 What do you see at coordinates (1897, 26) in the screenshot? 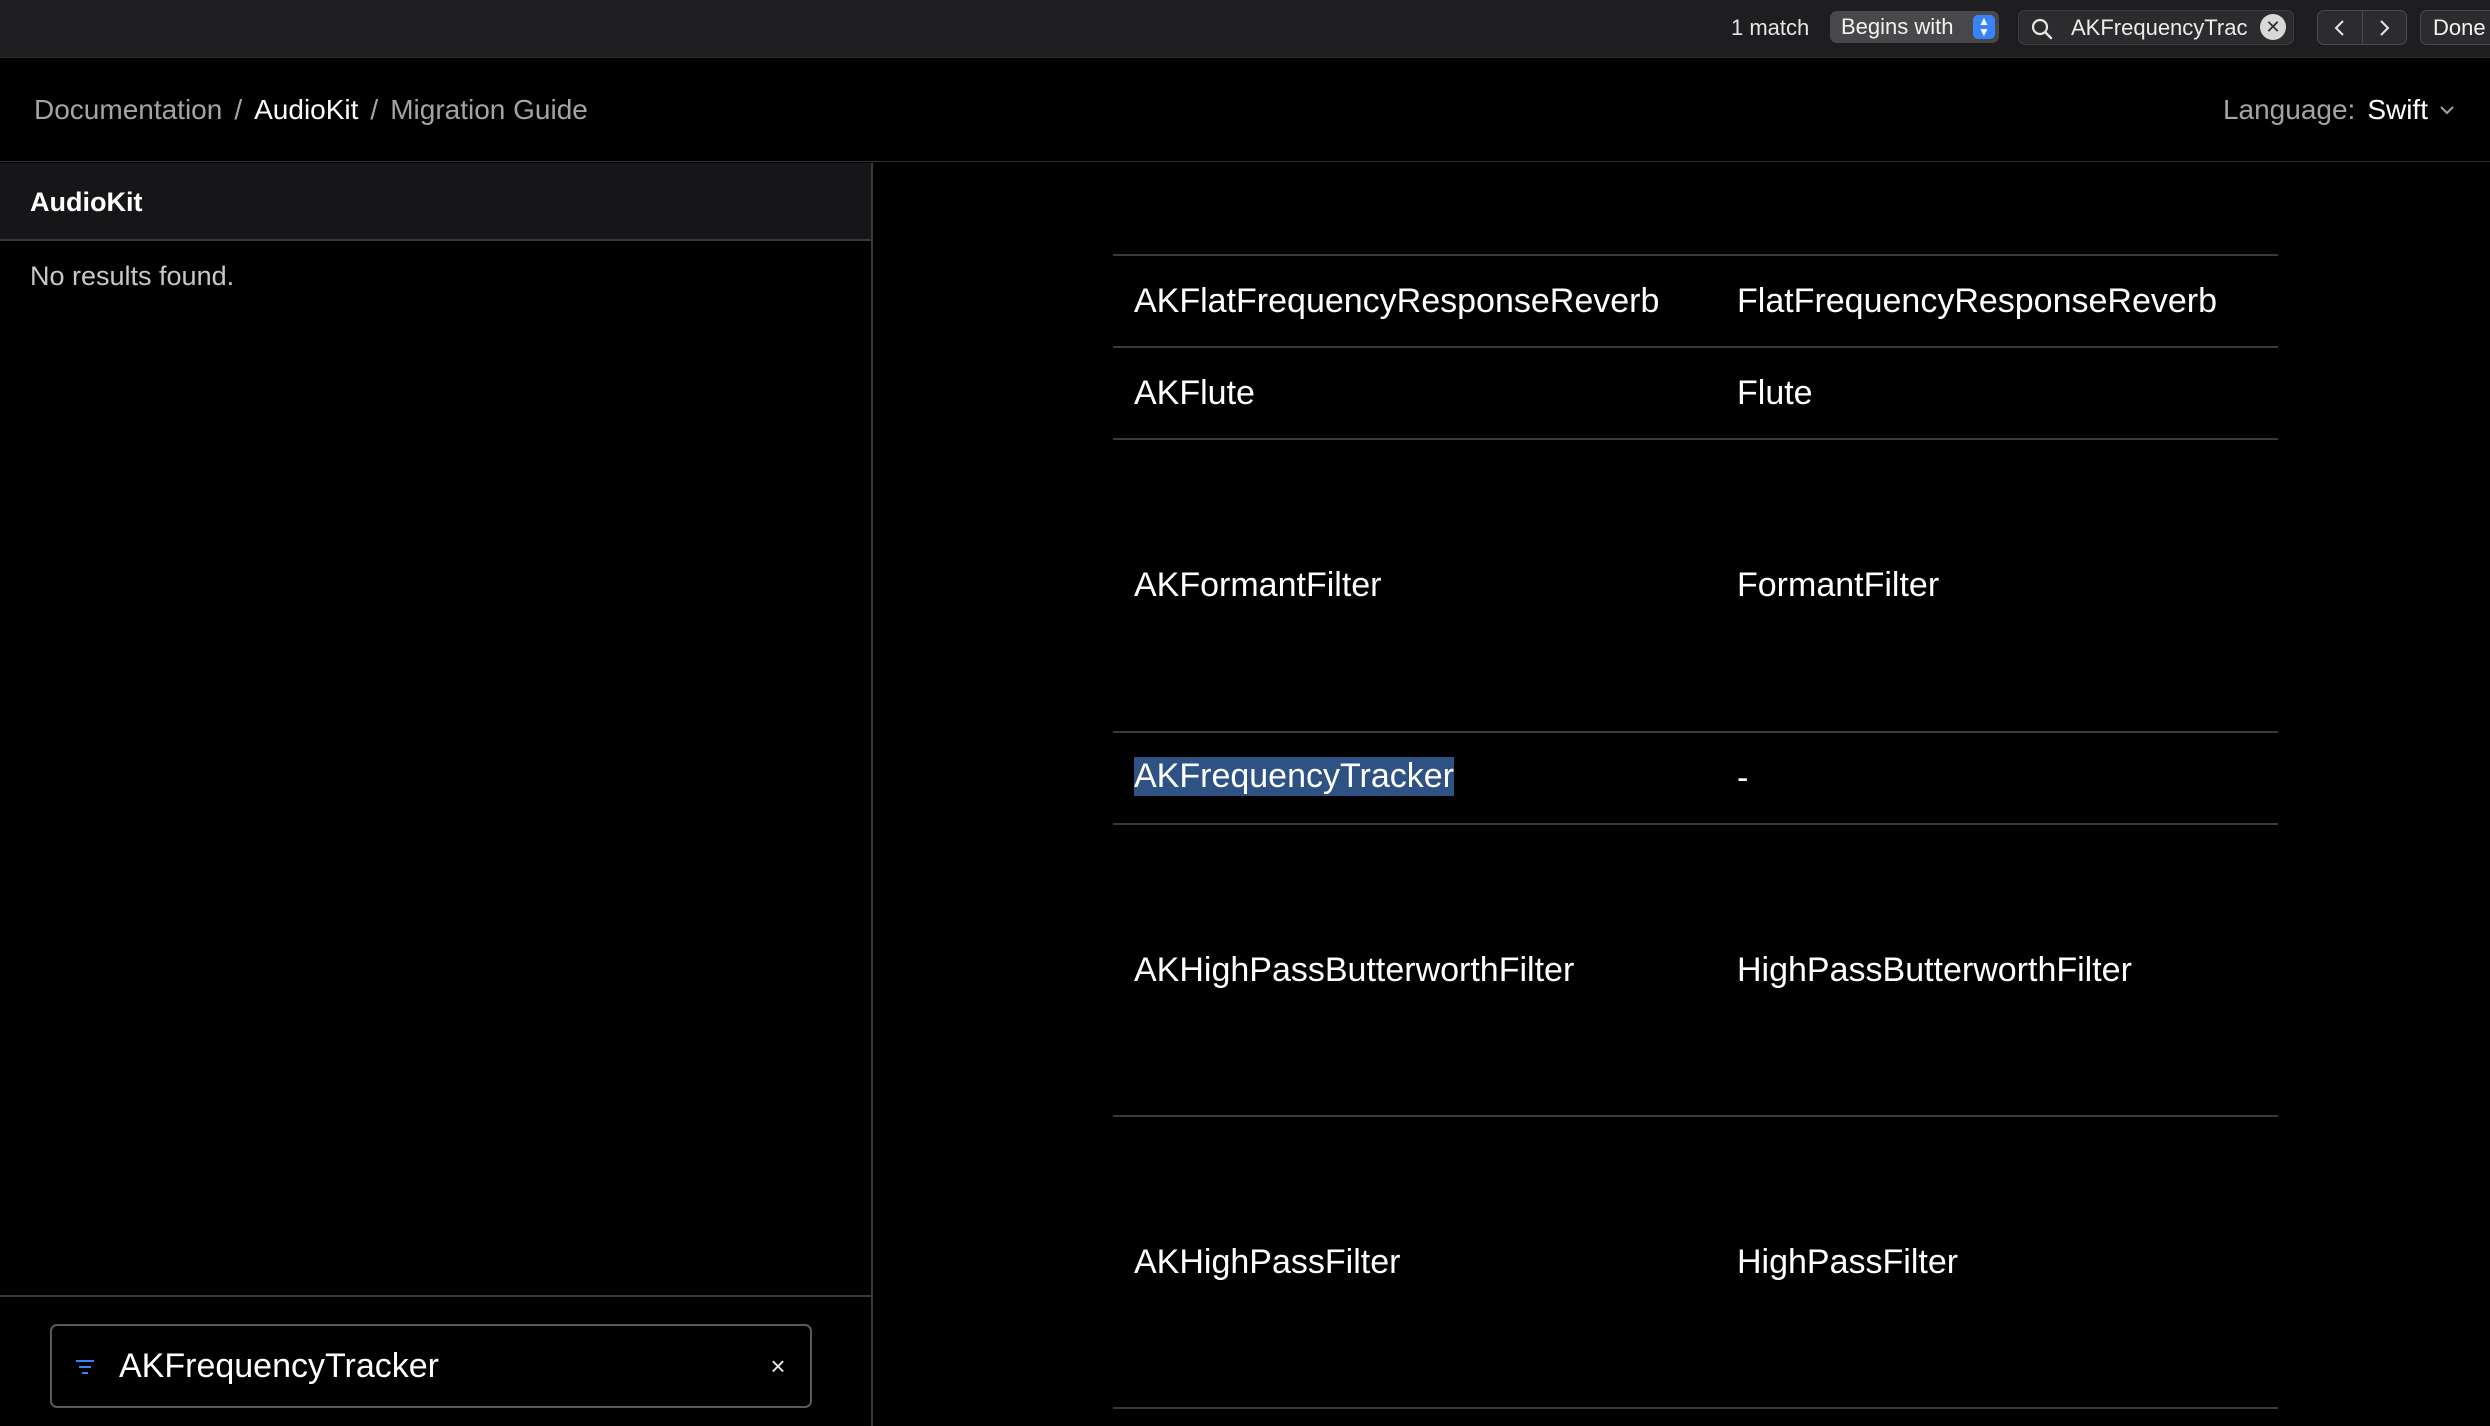
I see `find-mode-label: Begins with` at bounding box center [1897, 26].